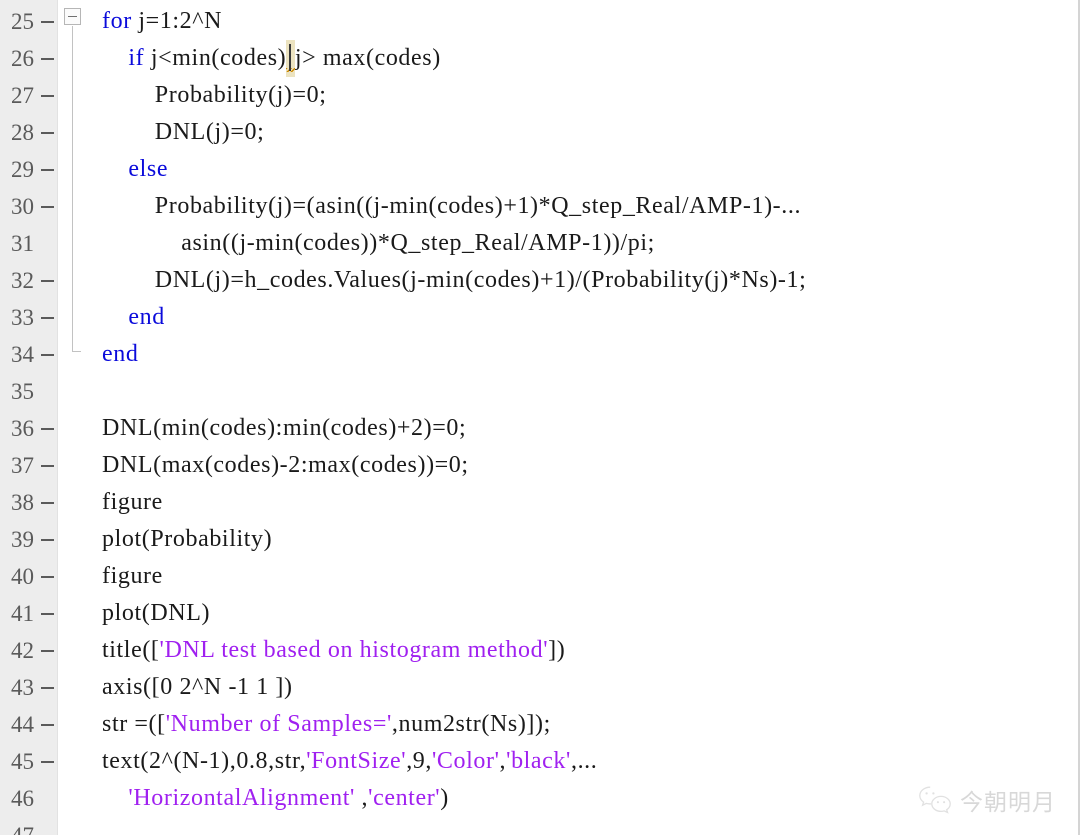  What do you see at coordinates (161, 132) in the screenshot?
I see `code-line-content: DNL(j)=0;` at bounding box center [161, 132].